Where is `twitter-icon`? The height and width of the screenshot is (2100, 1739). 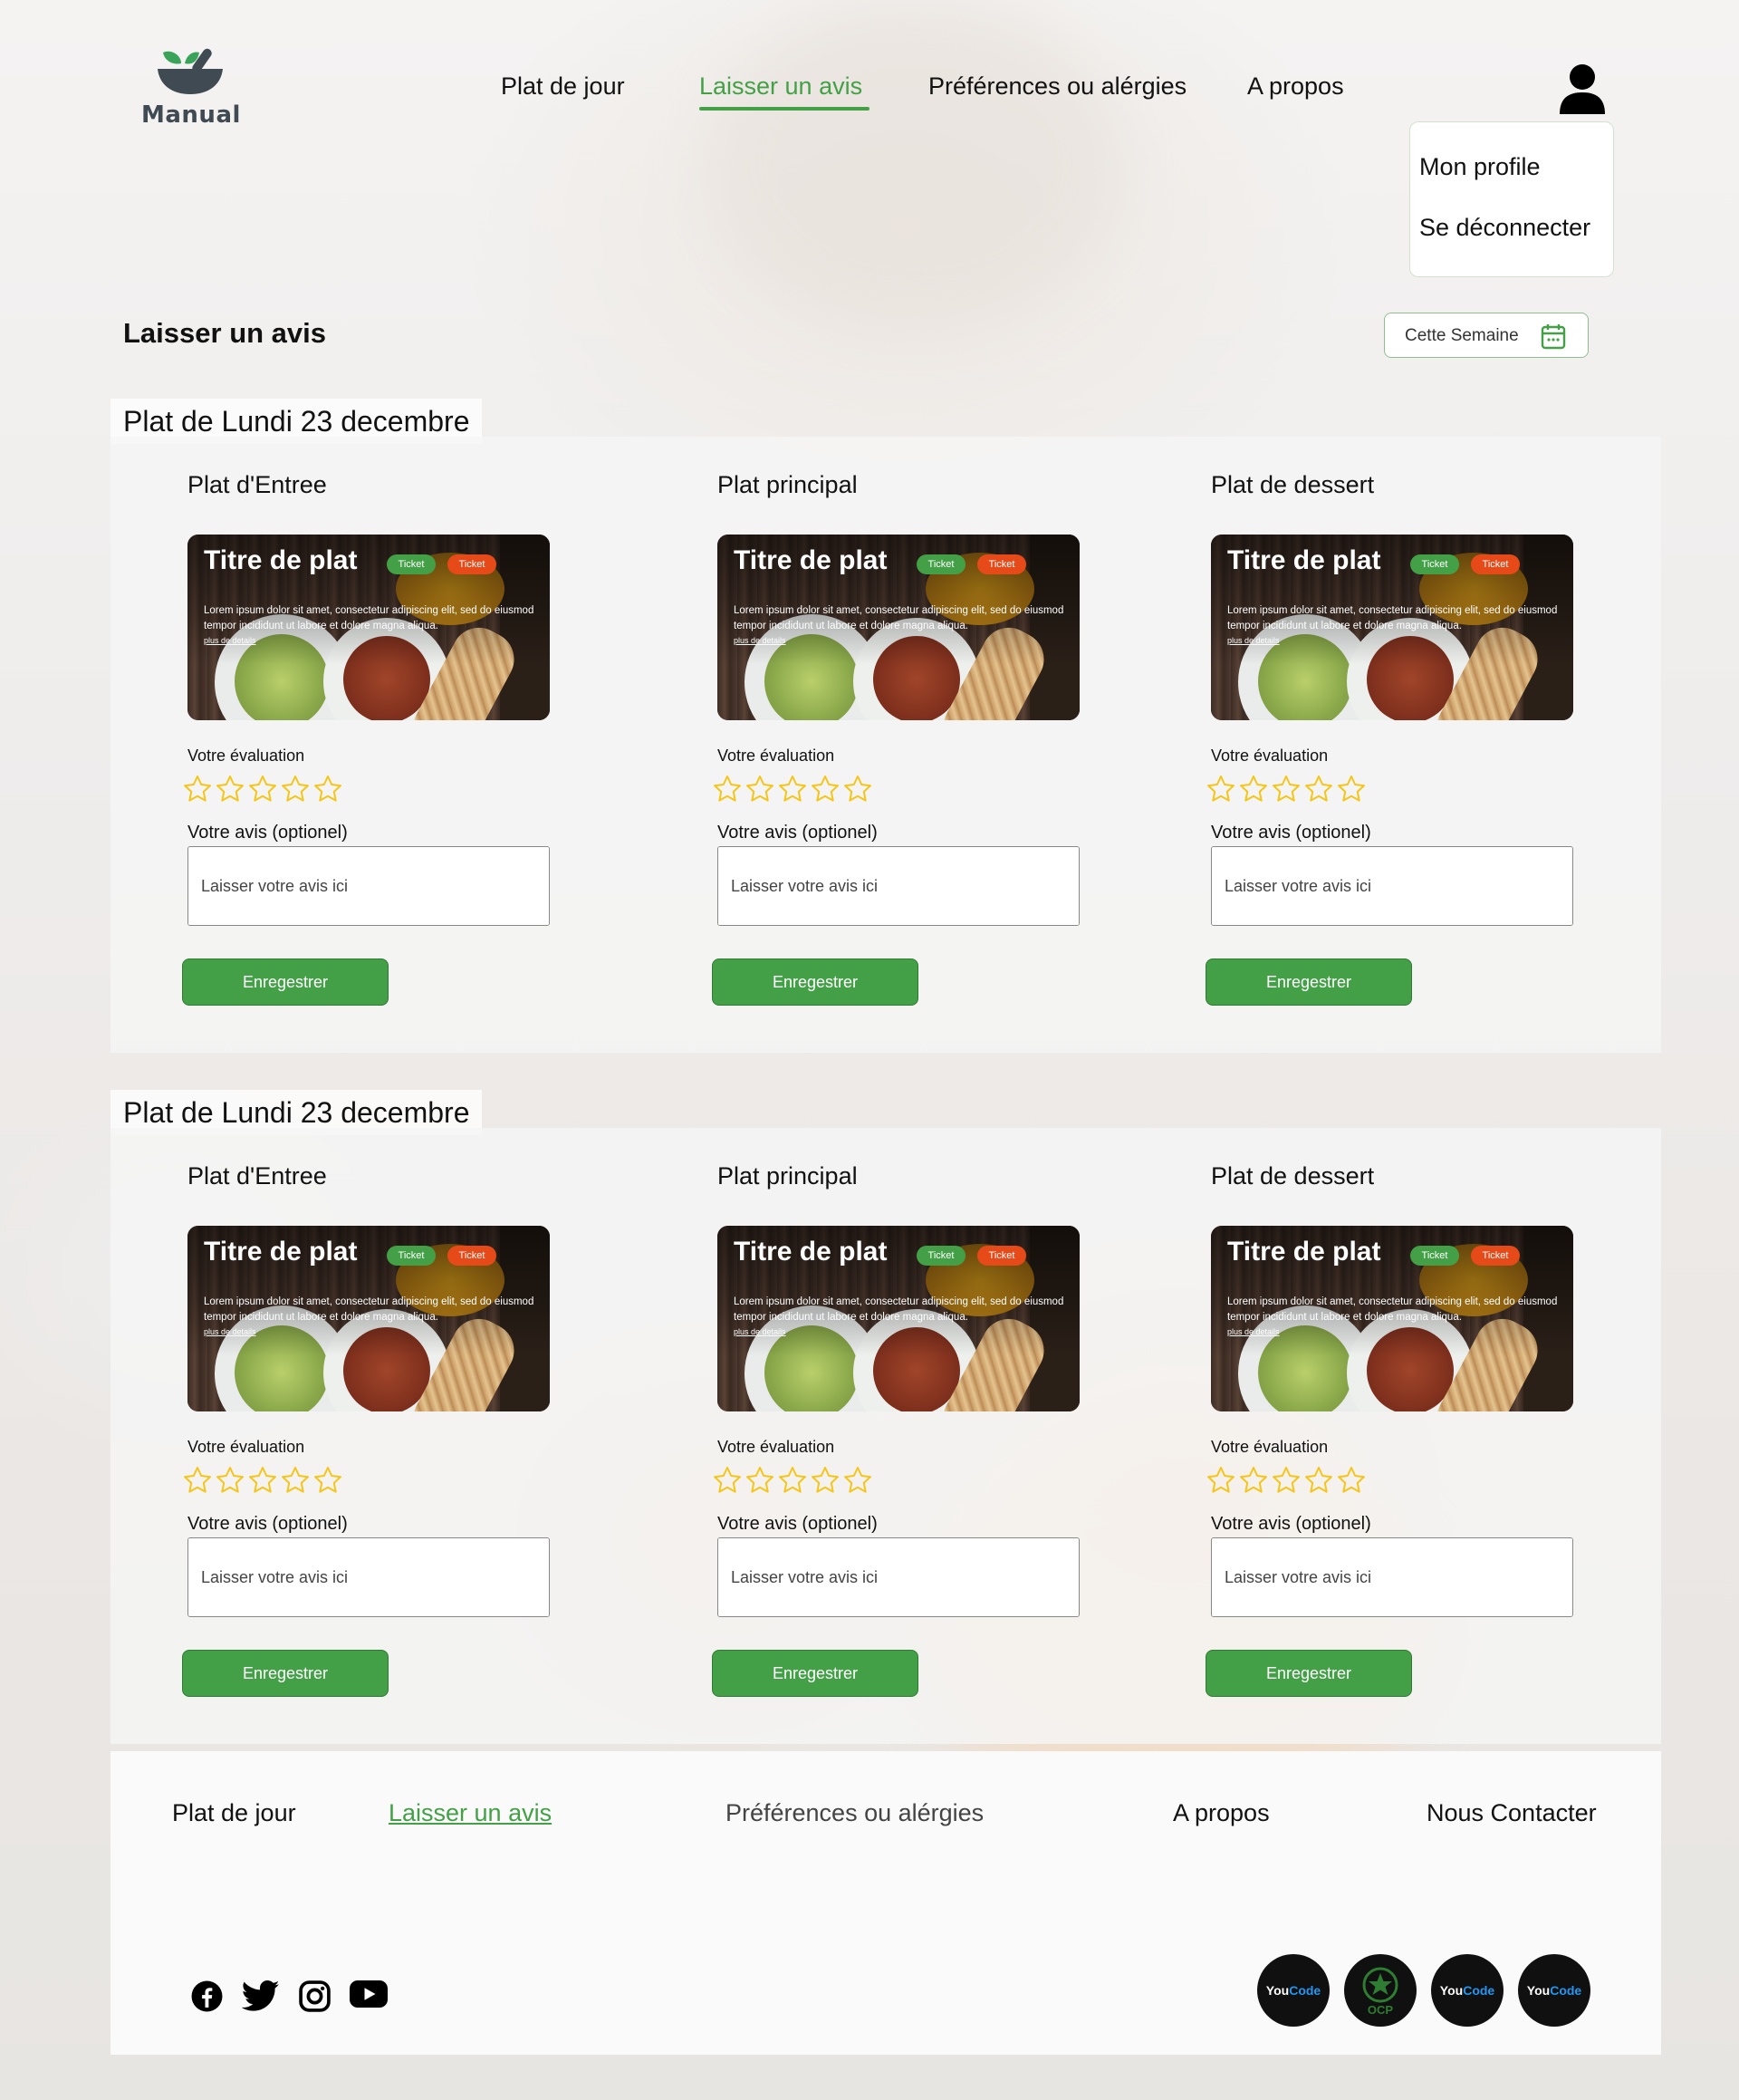
twitter-icon is located at coordinates (260, 1996).